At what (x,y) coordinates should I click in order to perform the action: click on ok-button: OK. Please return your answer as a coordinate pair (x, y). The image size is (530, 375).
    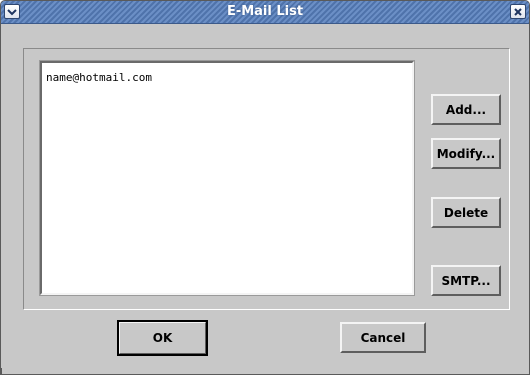
    Looking at the image, I should click on (162, 338).